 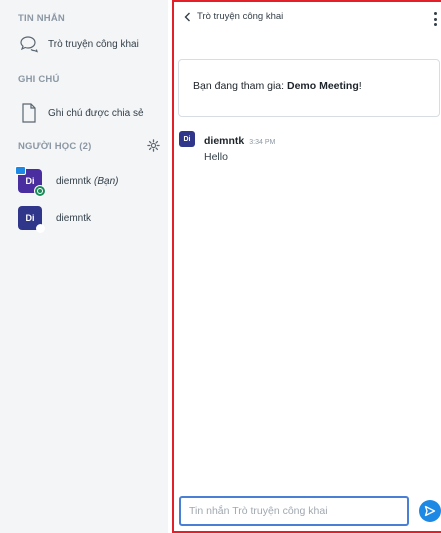 I want to click on shared-notes-label: Ghi chú được chia sẻ, so click(x=96, y=113).